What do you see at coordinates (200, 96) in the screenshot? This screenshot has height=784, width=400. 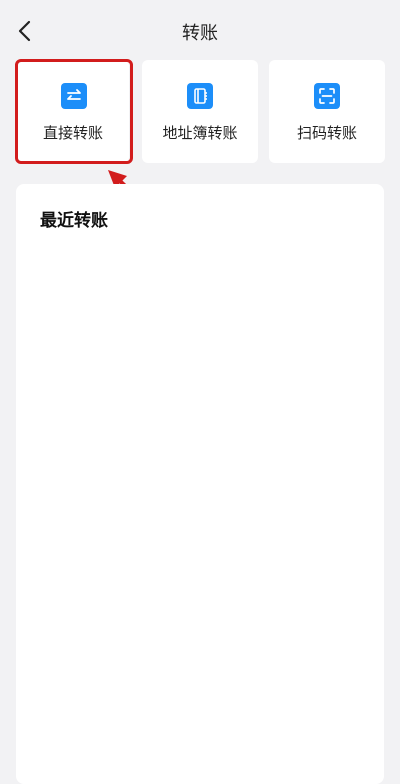 I see `address-book-icon` at bounding box center [200, 96].